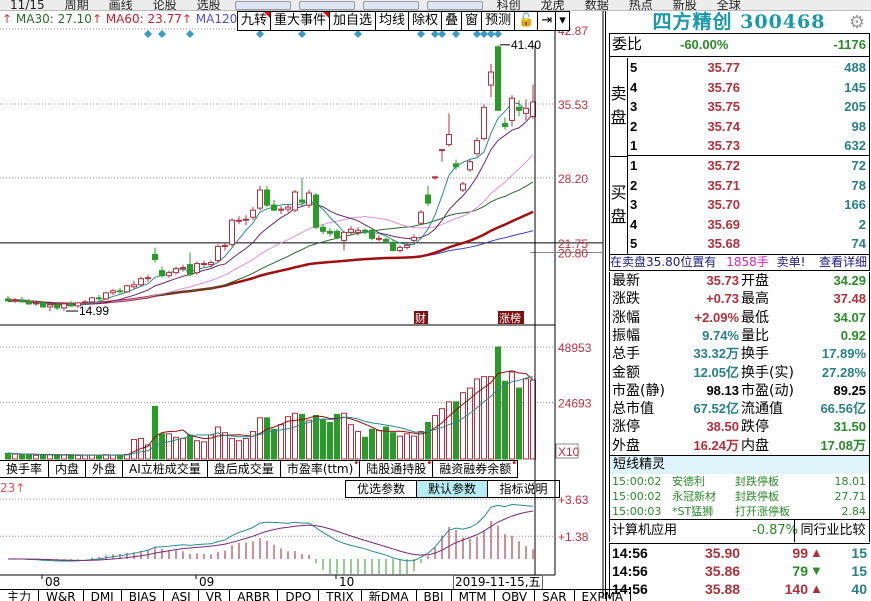  Describe the element at coordinates (165, 469) in the screenshot. I see `tab-ai-volume: AI立桩成交量` at that location.